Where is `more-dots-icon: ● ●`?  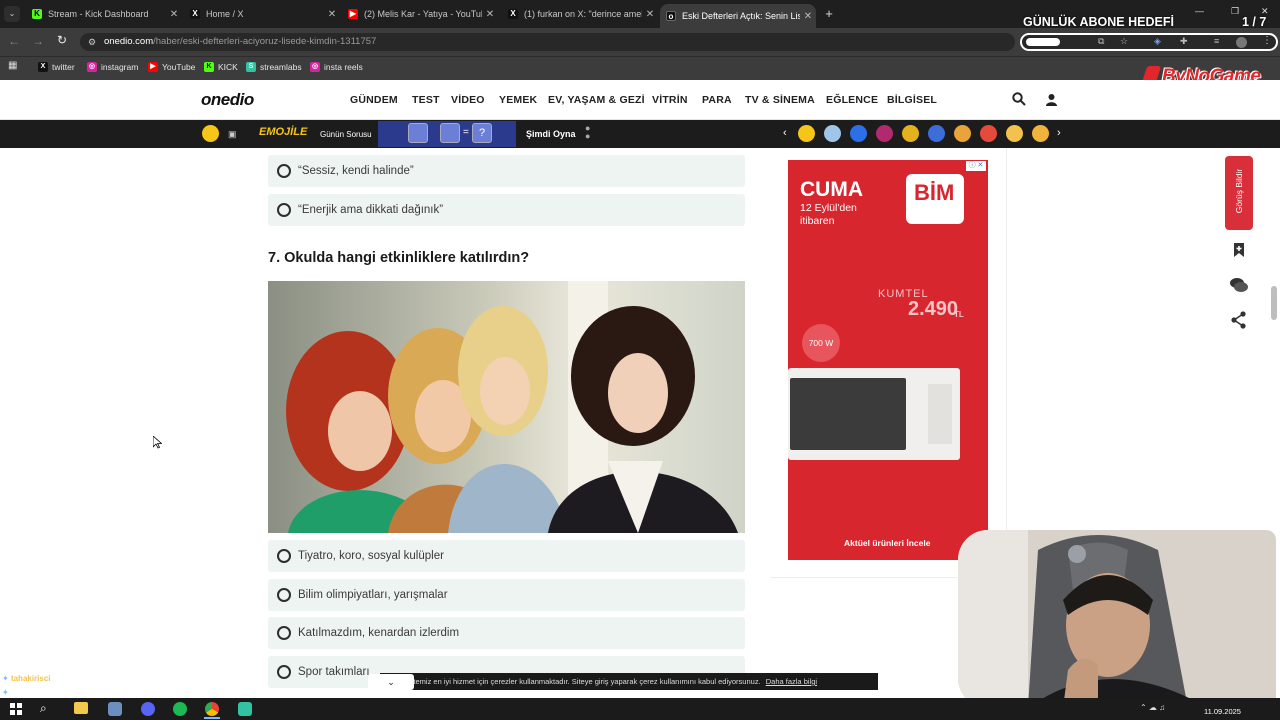
more-dots-icon: ● ● is located at coordinates (587, 132).